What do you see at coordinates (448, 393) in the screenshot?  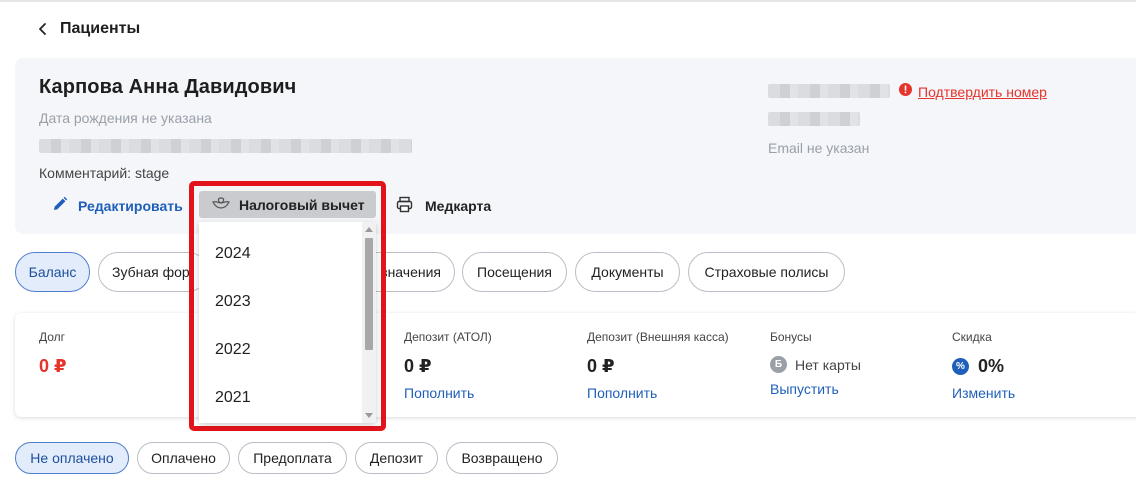 I see `deposit-atol-topup-link: Пополнить` at bounding box center [448, 393].